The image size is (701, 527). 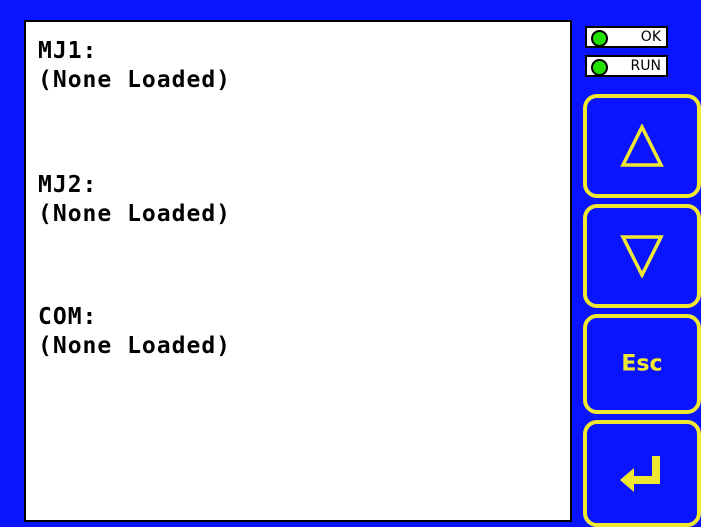 What do you see at coordinates (68, 185) in the screenshot?
I see `mj2-label: MJ2:` at bounding box center [68, 185].